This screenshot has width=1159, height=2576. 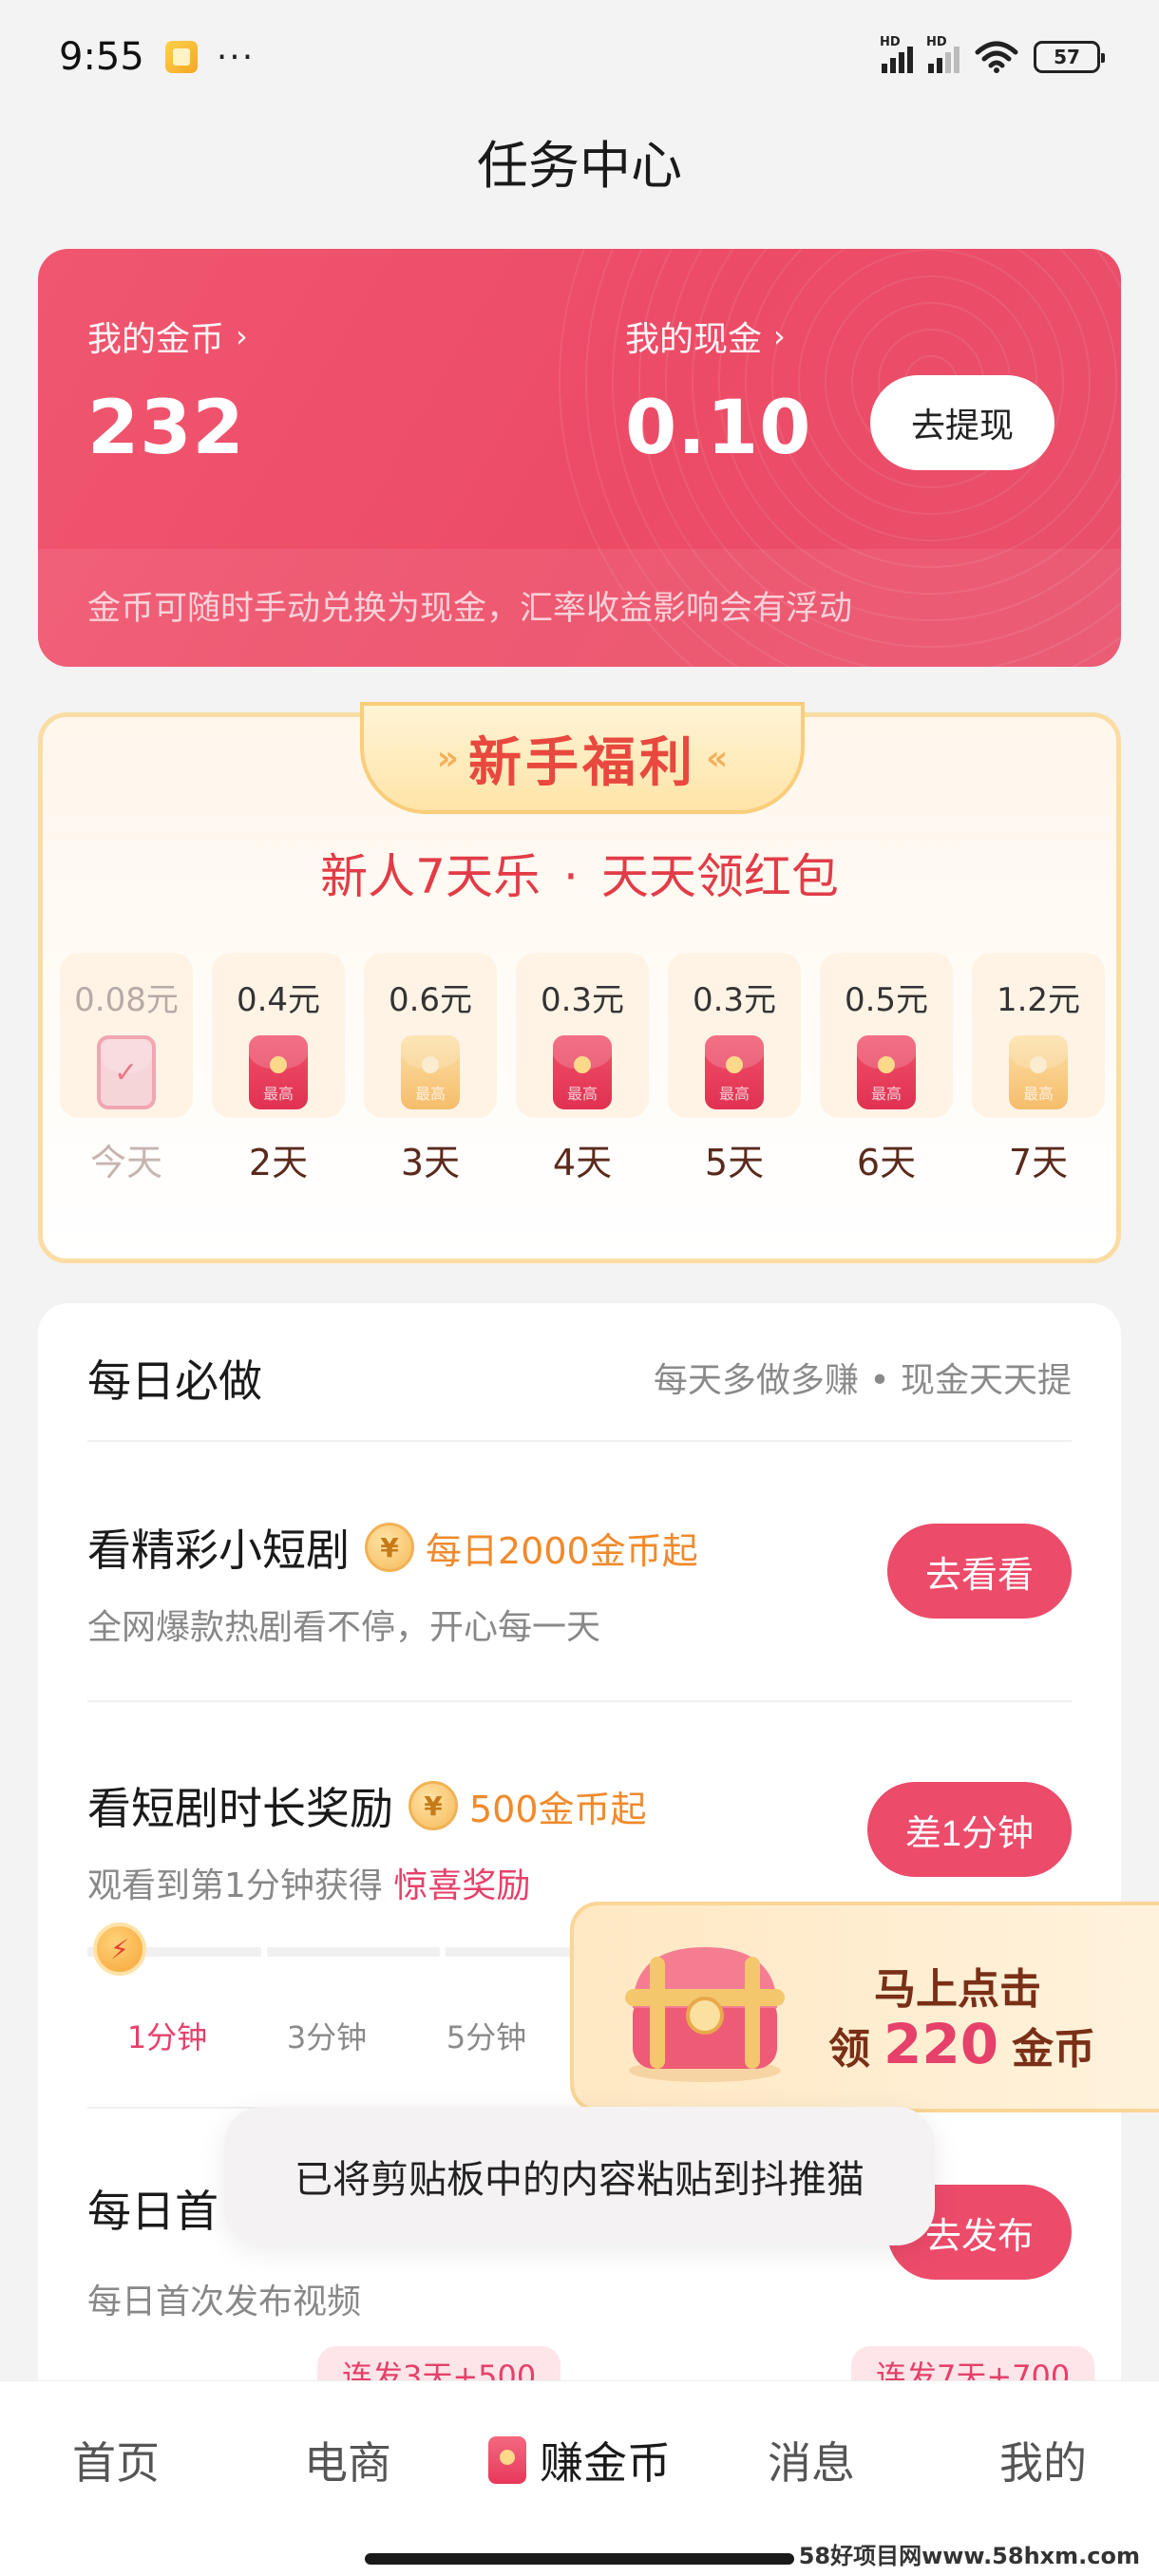 I want to click on divider, so click(x=579, y=1701).